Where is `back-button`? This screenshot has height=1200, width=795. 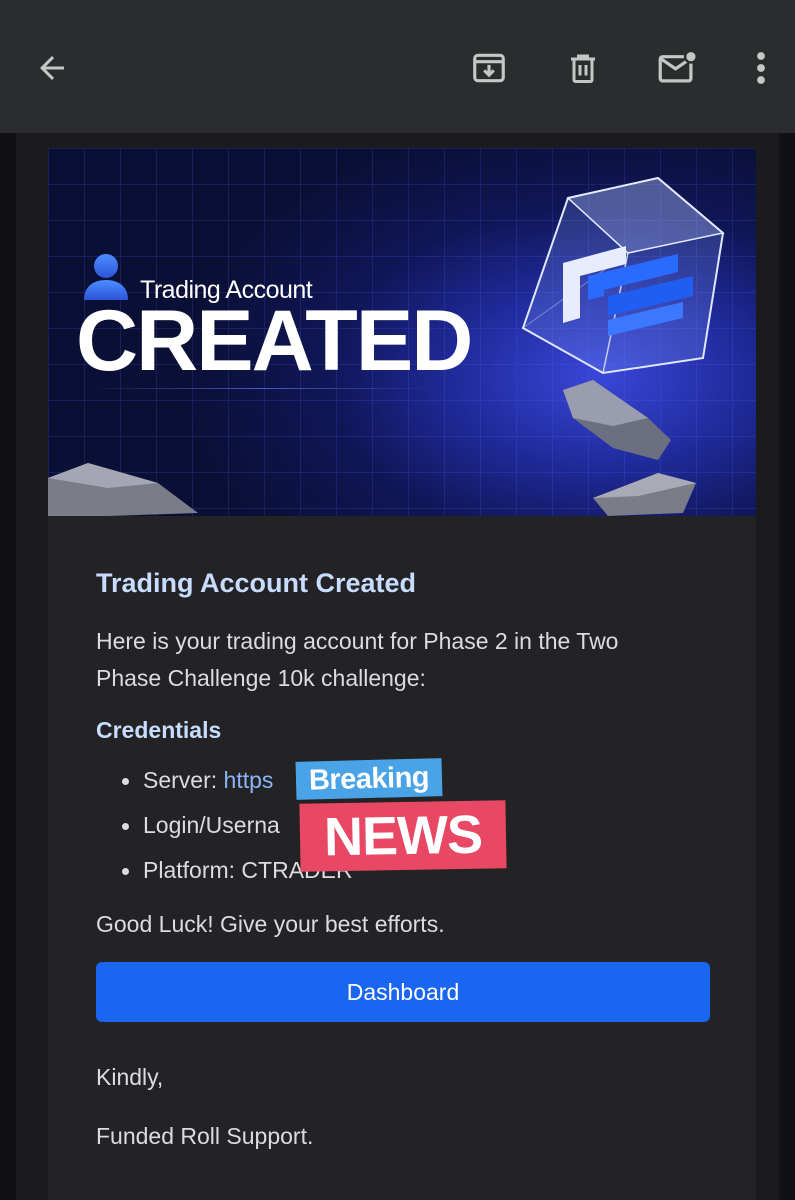
back-button is located at coordinates (52, 68).